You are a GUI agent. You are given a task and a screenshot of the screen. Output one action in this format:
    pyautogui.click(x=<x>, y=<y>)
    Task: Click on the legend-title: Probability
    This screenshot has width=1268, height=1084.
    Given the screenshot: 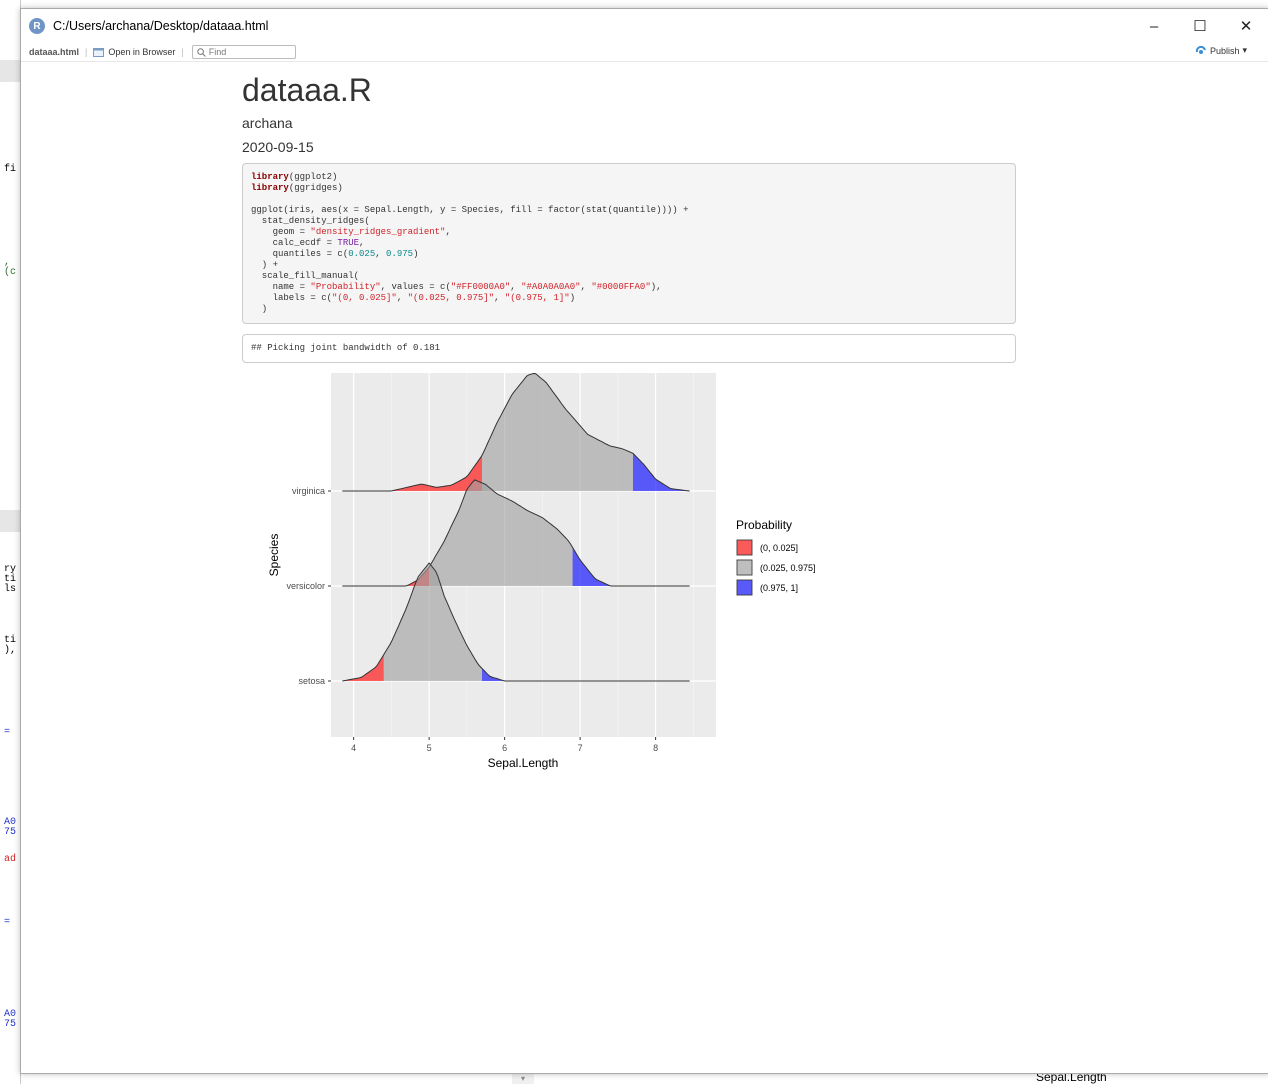 What is the action you would take?
    pyautogui.click(x=764, y=525)
    